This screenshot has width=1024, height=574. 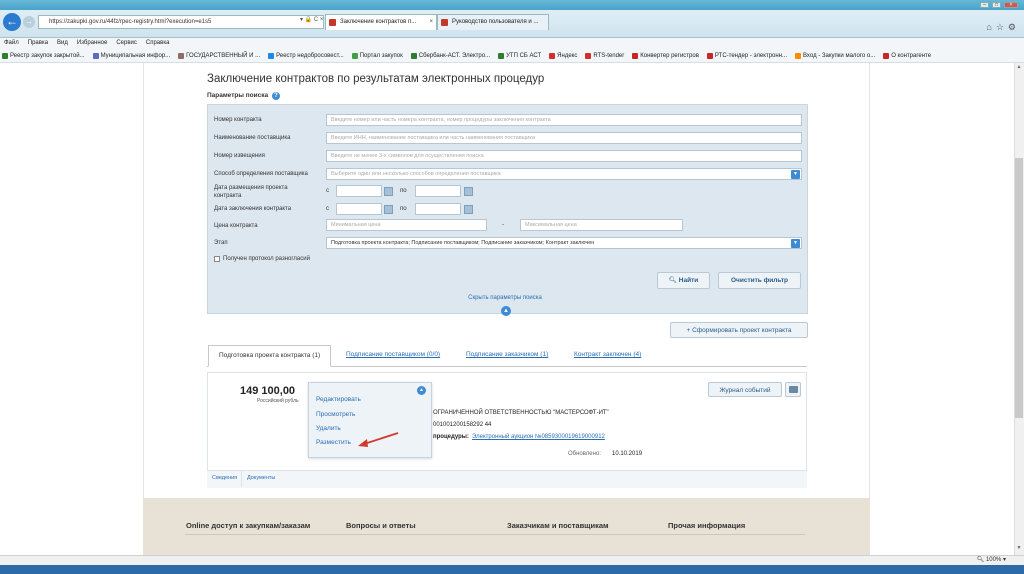 What do you see at coordinates (507, 356) in the screenshot?
I see `tab-customer-signing: Подписание заказчиком (1)` at bounding box center [507, 356].